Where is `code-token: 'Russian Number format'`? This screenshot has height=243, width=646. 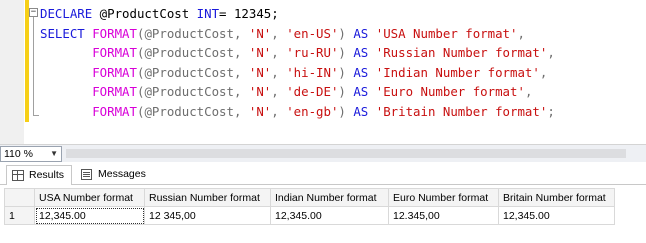
code-token: 'Russian Number format' is located at coordinates (461, 52).